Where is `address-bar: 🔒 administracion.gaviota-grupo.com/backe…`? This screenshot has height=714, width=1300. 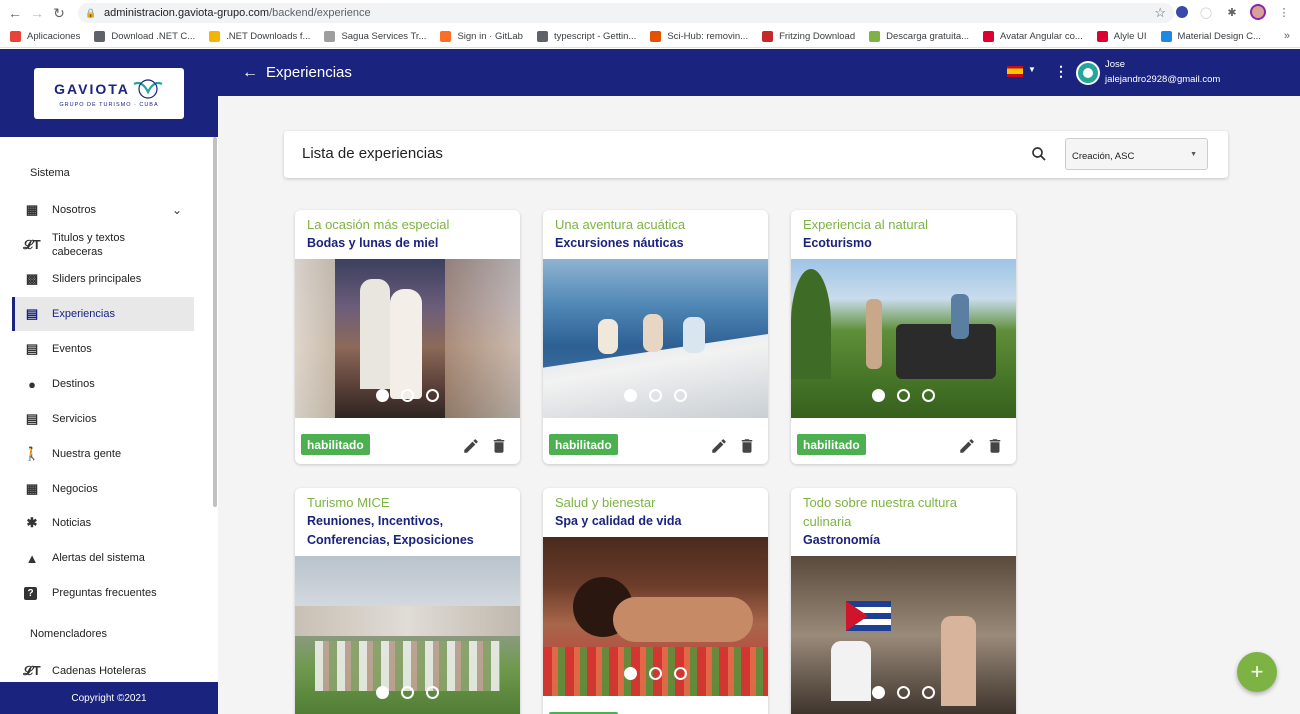
address-bar: 🔒 administracion.gaviota-grupo.com/backe… is located at coordinates (626, 13).